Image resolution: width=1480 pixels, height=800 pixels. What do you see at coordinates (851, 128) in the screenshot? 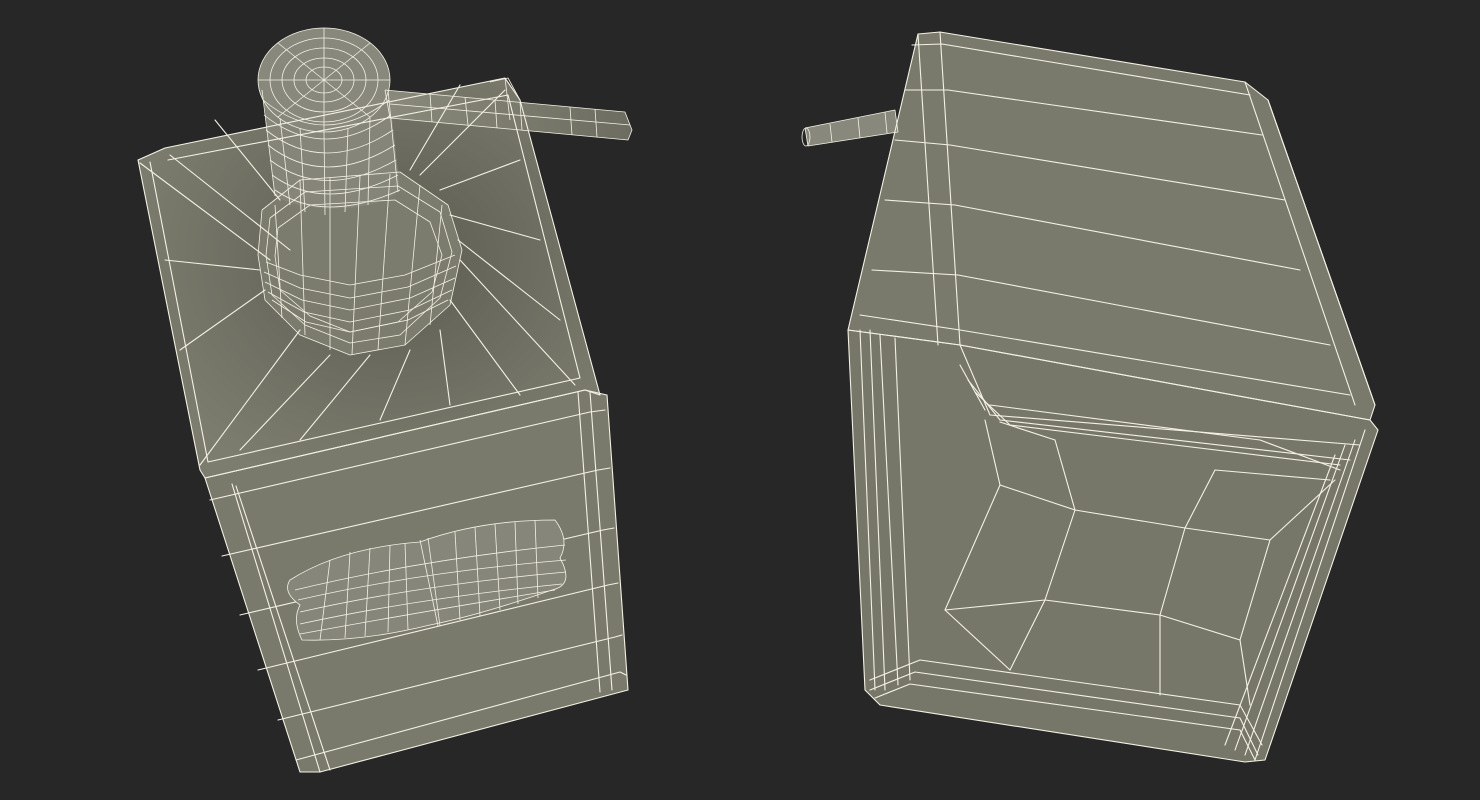
I see `right-pump-nozzle` at bounding box center [851, 128].